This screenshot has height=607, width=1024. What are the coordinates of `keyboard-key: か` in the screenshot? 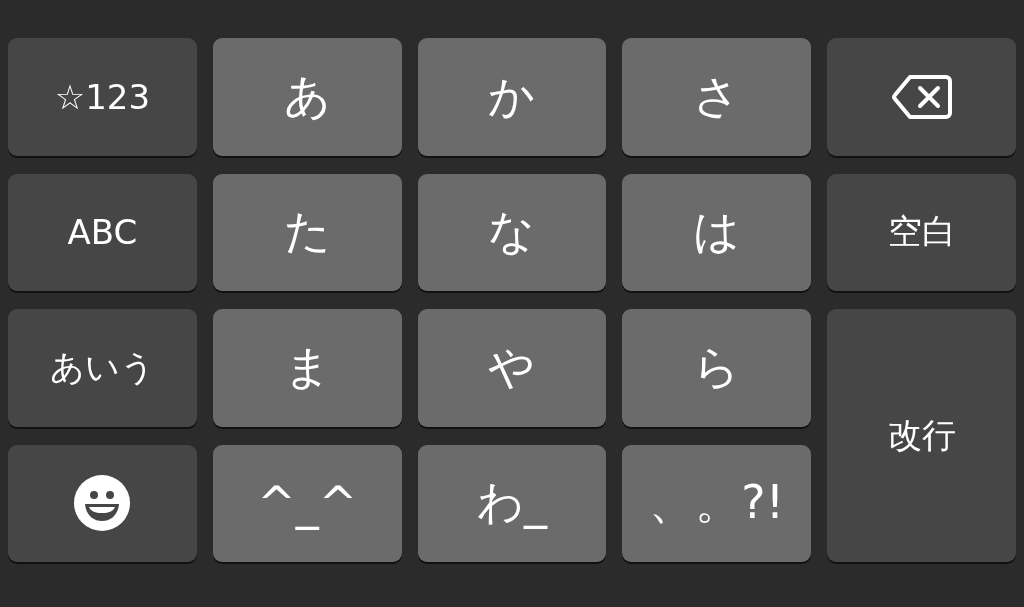 It's located at (512, 97).